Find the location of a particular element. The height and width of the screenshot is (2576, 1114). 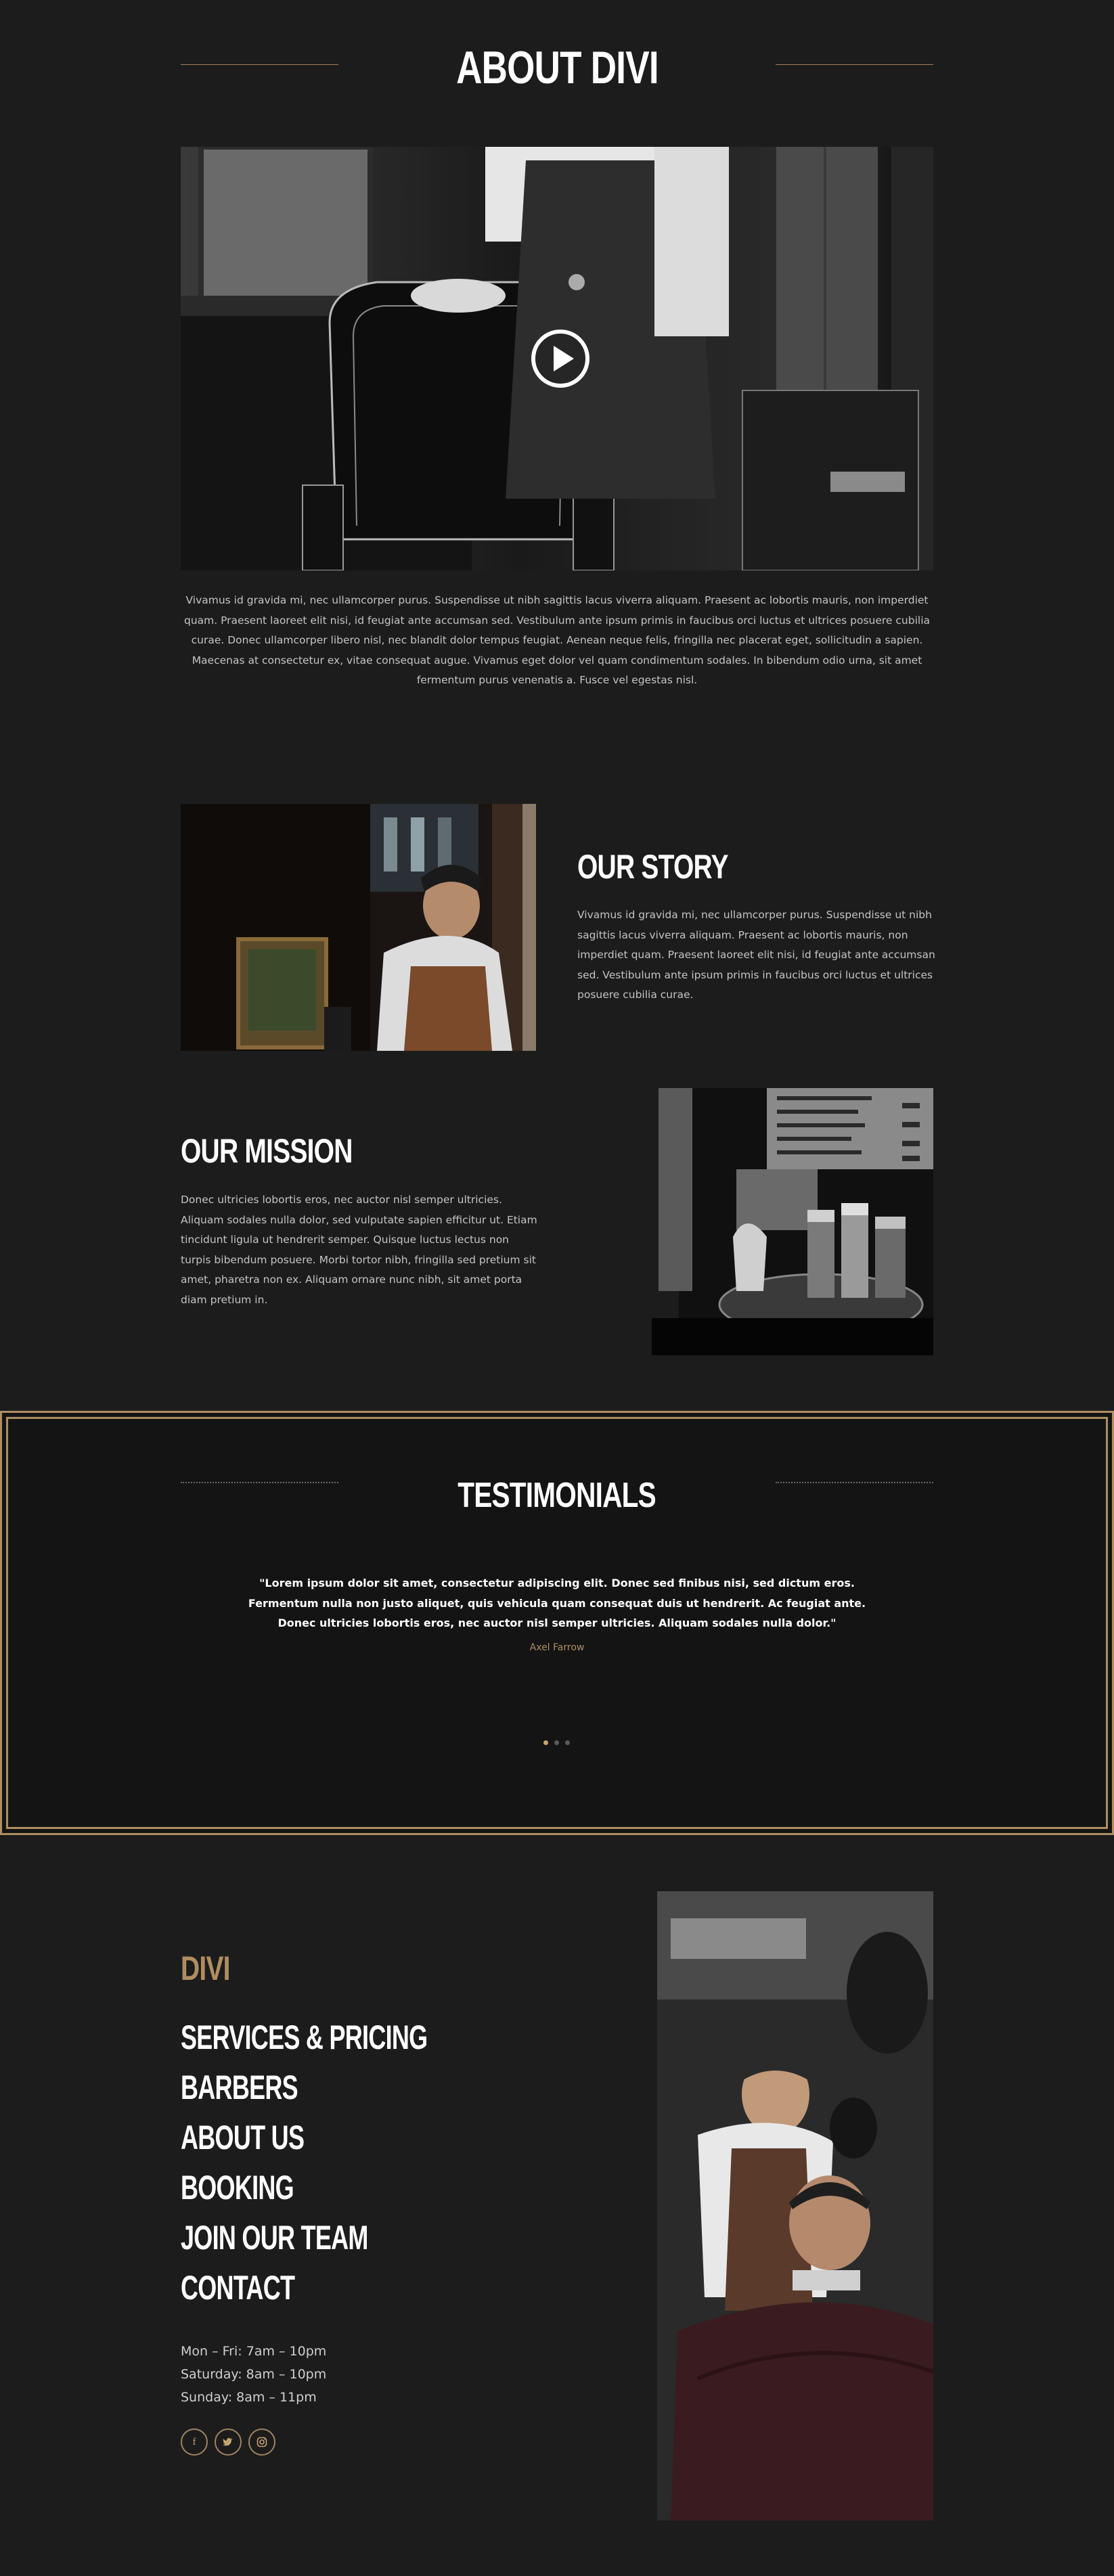

story-title: OUR STORY is located at coordinates (652, 867).